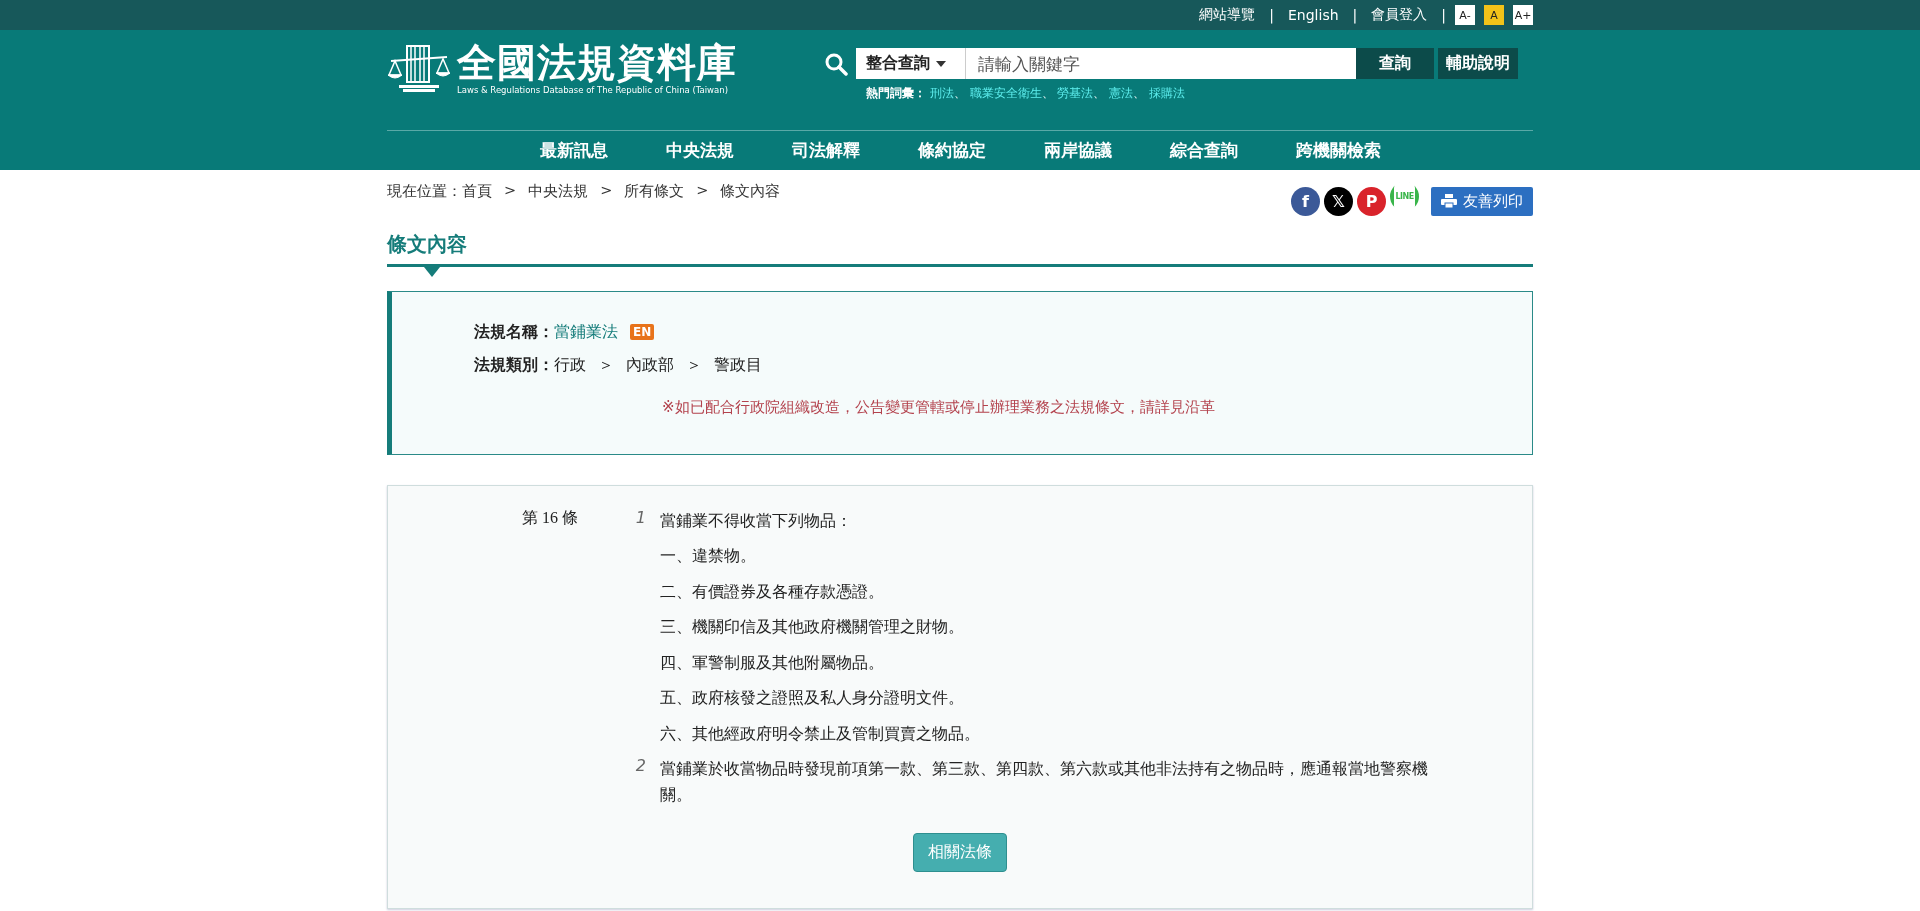 Image resolution: width=1920 pixels, height=911 pixels. What do you see at coordinates (1338, 201) in the screenshot?
I see `share-icon: 𝕏` at bounding box center [1338, 201].